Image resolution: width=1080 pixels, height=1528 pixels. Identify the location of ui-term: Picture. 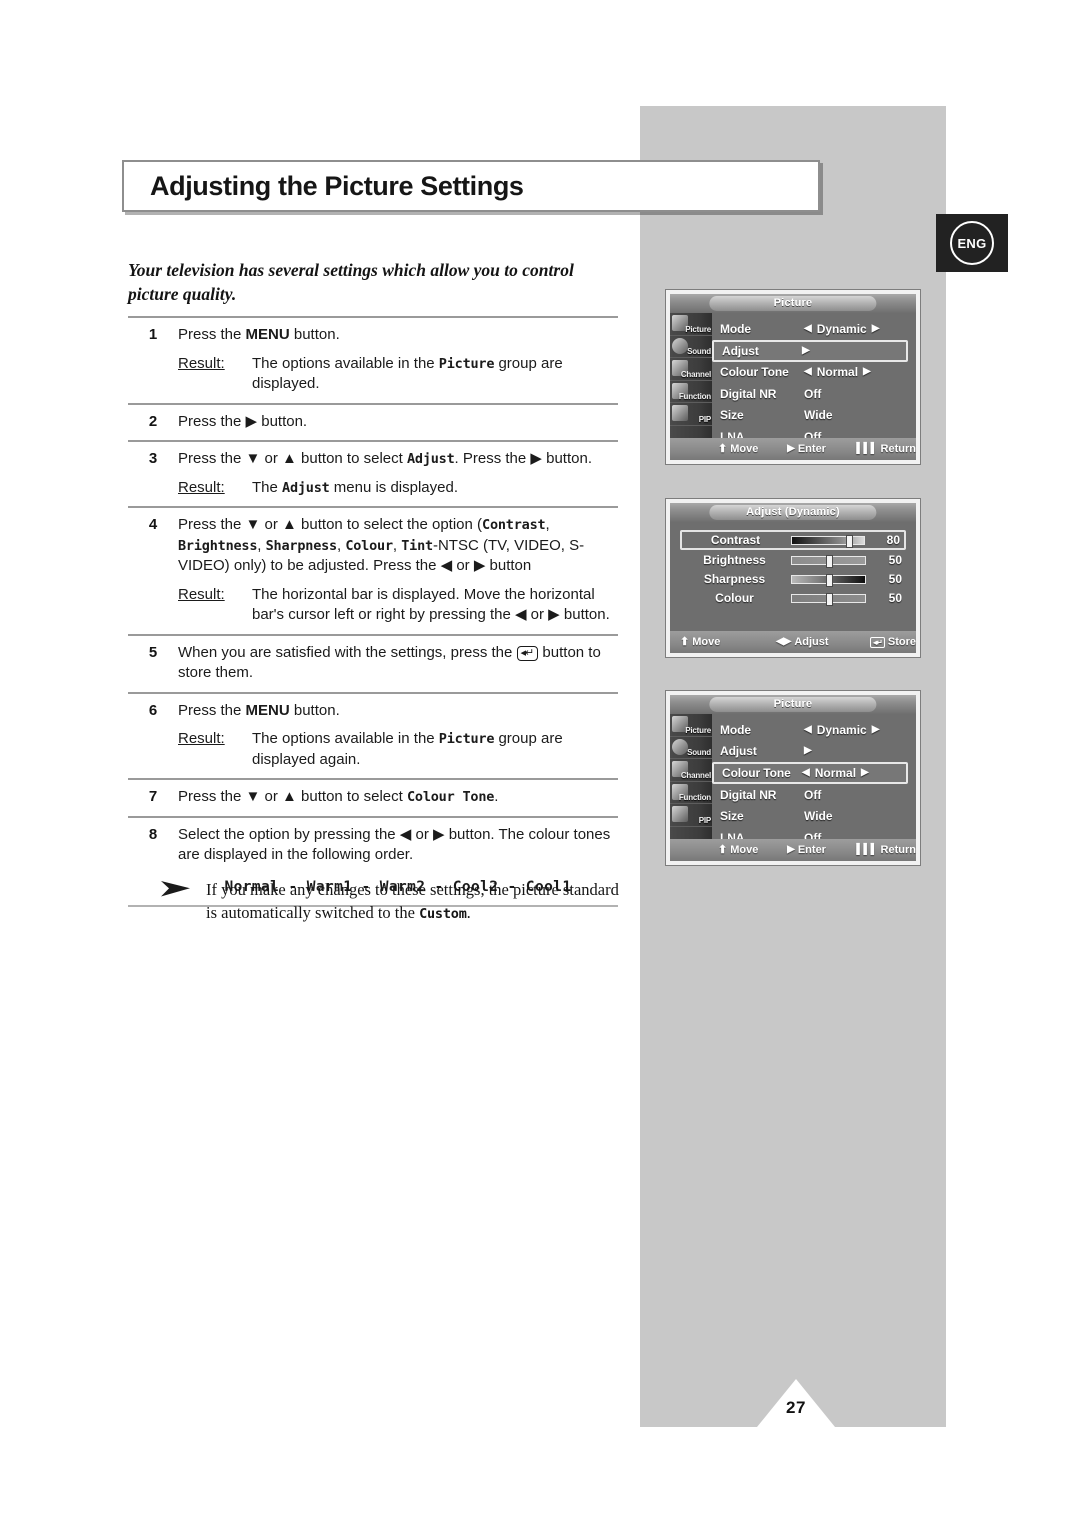
(466, 363).